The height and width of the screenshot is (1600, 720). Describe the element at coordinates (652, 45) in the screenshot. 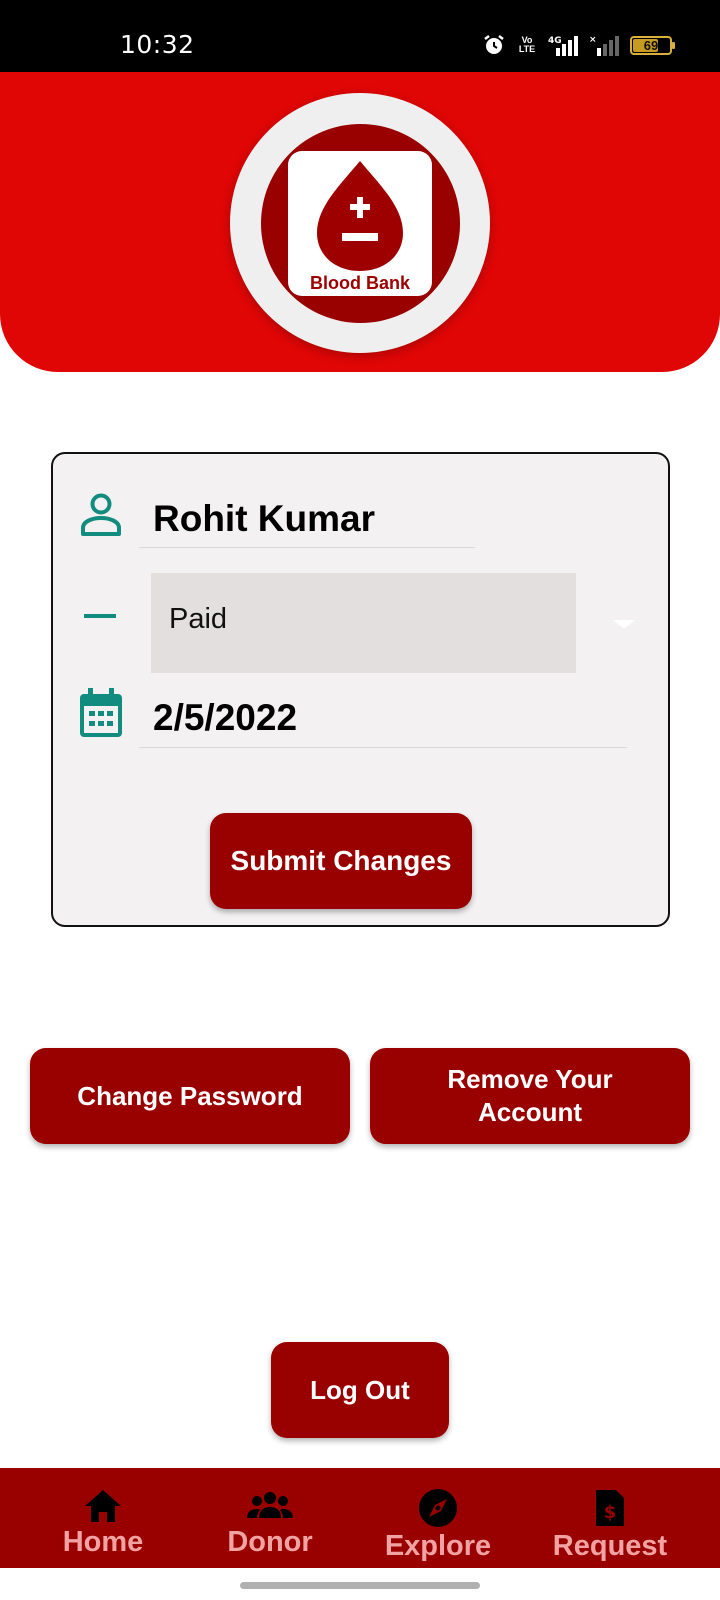

I see `battery-icon: 69` at that location.